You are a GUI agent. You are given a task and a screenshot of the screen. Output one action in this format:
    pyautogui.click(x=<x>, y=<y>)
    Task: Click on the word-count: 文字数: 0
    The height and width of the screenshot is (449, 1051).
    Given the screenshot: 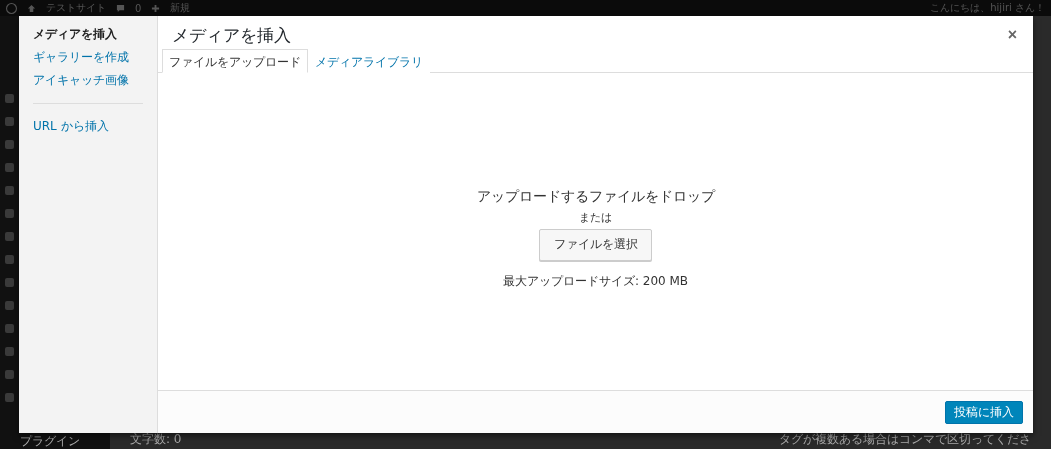 What is the action you would take?
    pyautogui.click(x=156, y=439)
    